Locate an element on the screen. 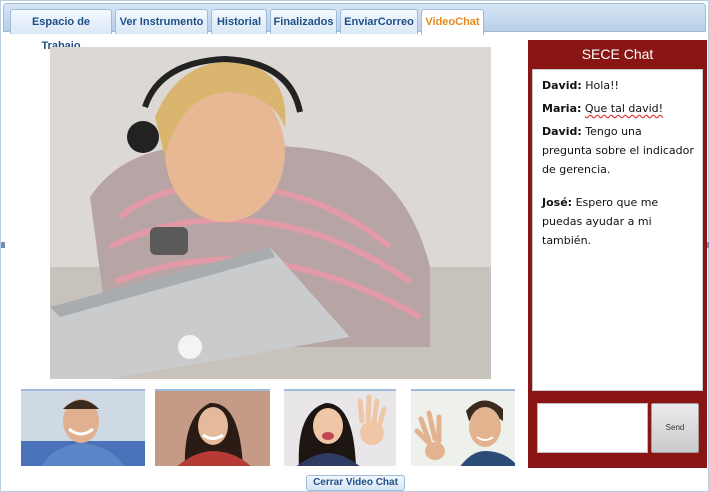 The image size is (709, 492). tab-ver-instrumento: Ver Instrumento is located at coordinates (161, 21).